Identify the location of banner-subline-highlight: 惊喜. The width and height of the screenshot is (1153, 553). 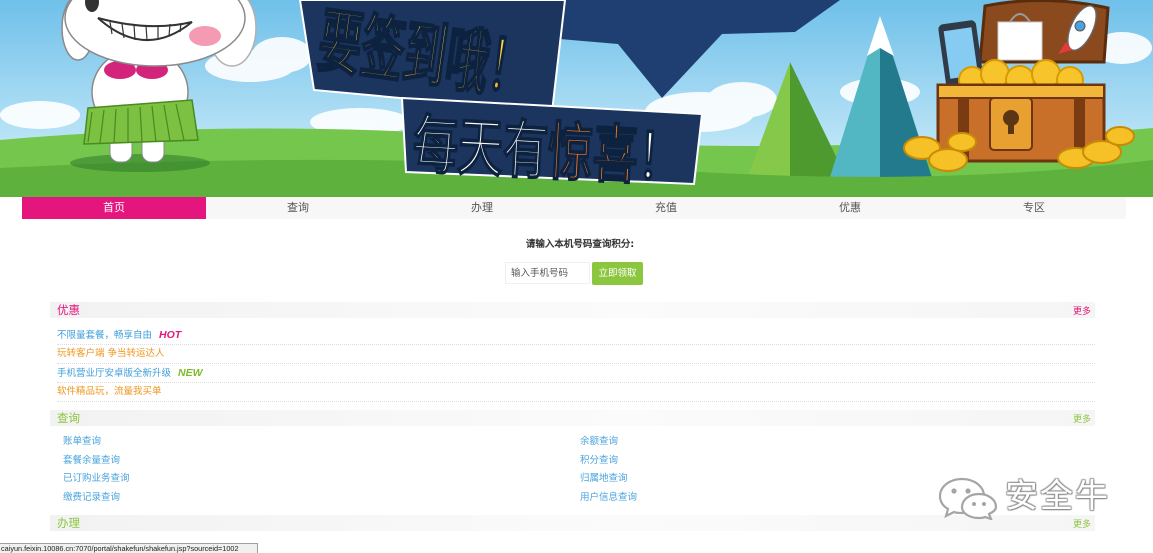
(593, 153).